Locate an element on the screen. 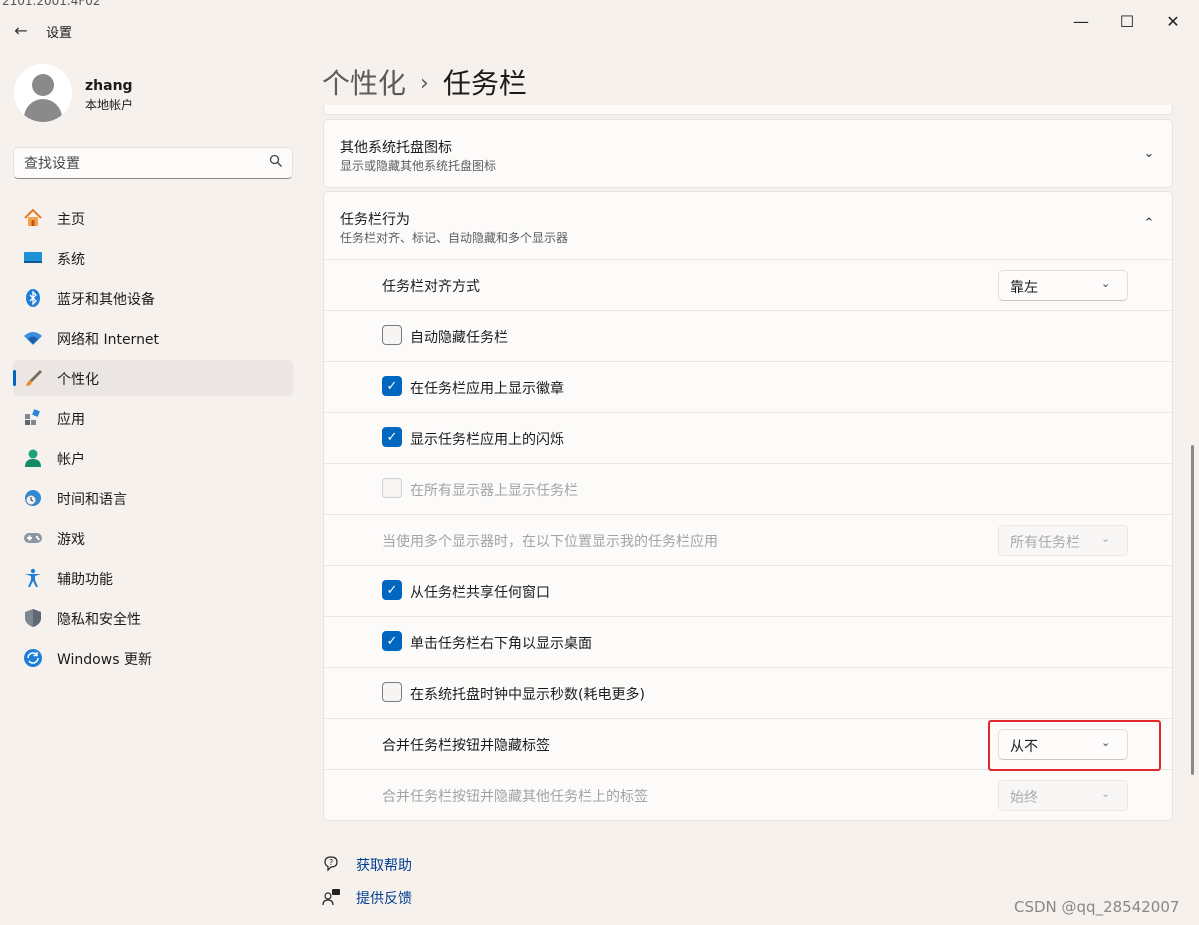  all-displays-row: 在所有显示器上显示任务栏 is located at coordinates (748, 488).